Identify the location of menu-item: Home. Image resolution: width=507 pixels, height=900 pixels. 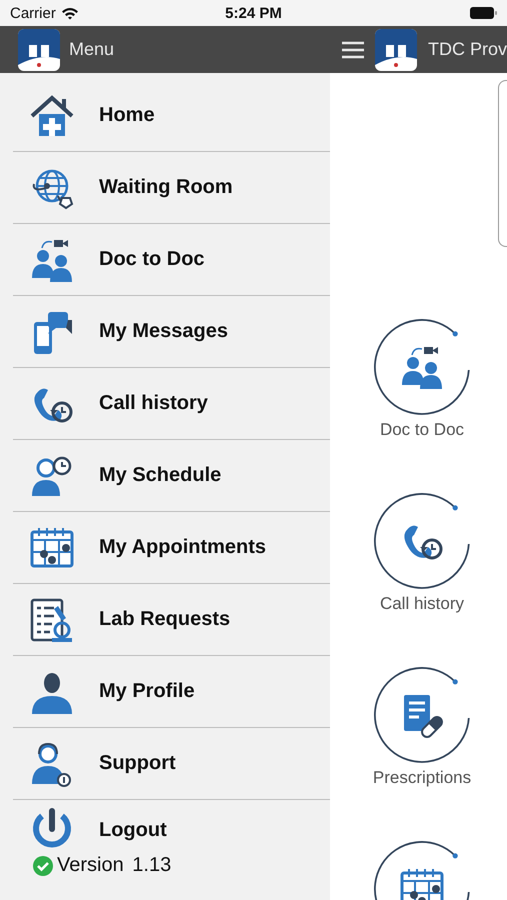
(171, 116).